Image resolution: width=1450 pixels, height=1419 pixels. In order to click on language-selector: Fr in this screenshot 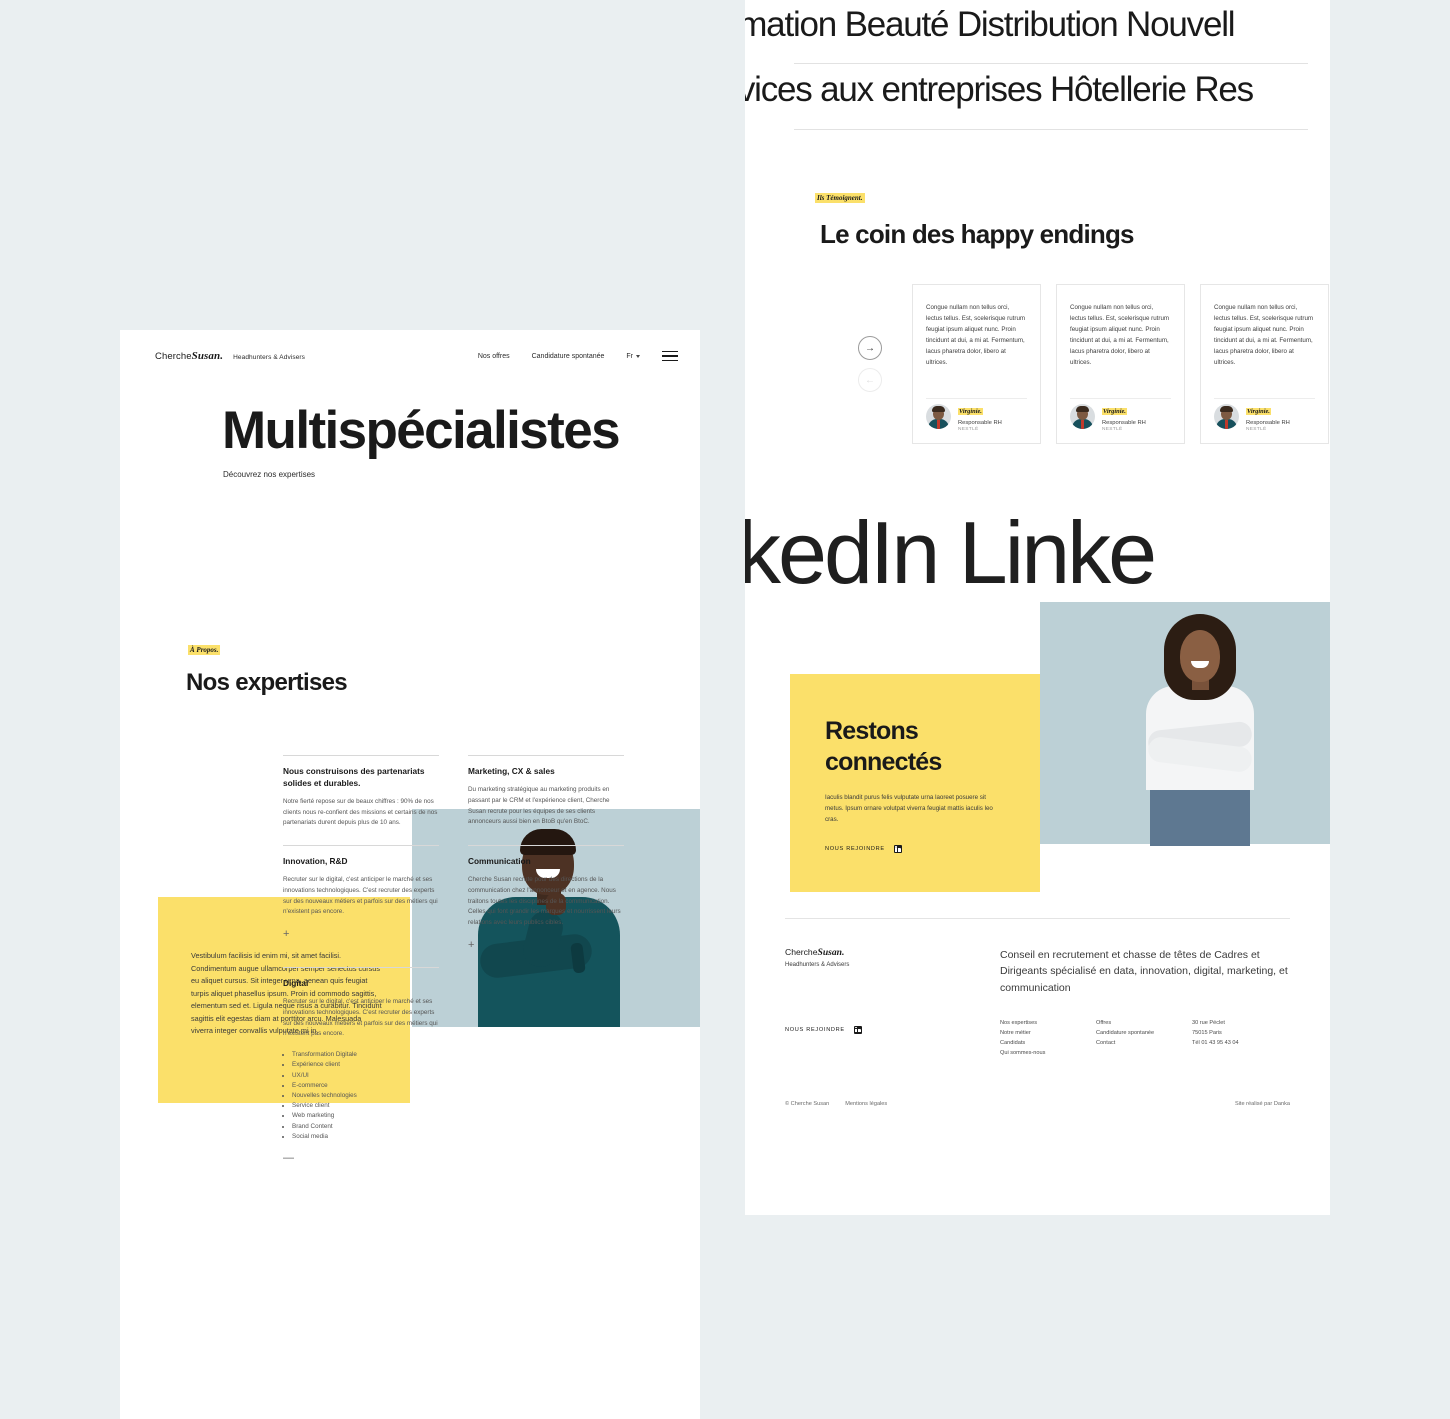, I will do `click(633, 356)`.